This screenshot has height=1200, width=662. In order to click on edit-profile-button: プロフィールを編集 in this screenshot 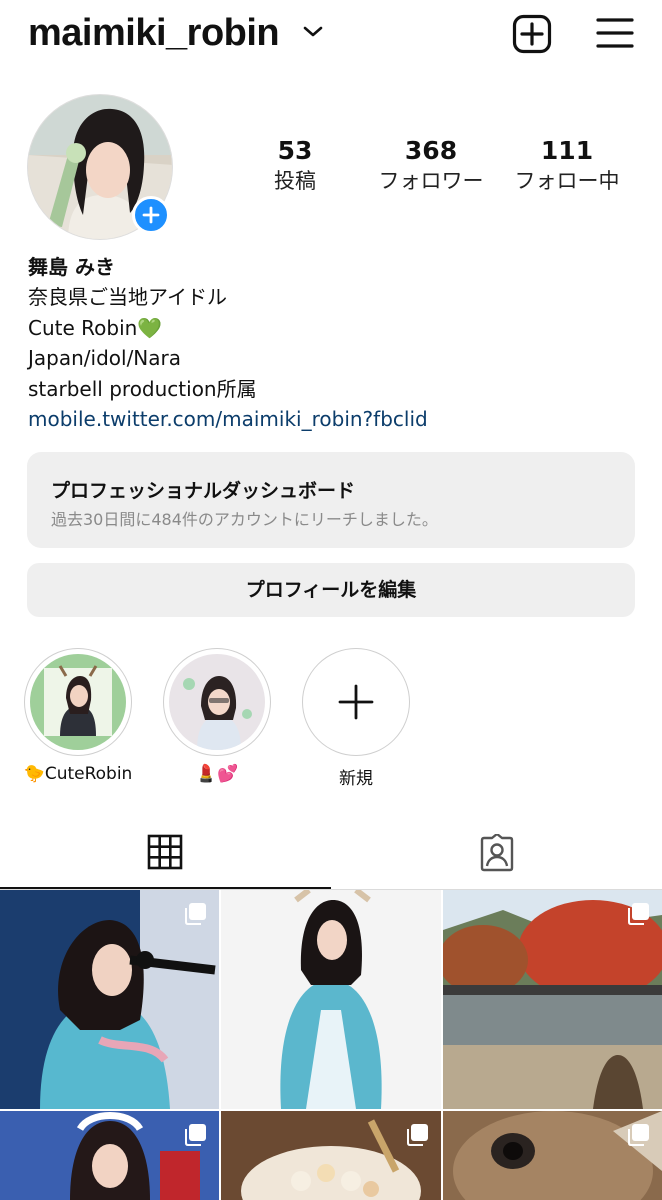, I will do `click(331, 590)`.